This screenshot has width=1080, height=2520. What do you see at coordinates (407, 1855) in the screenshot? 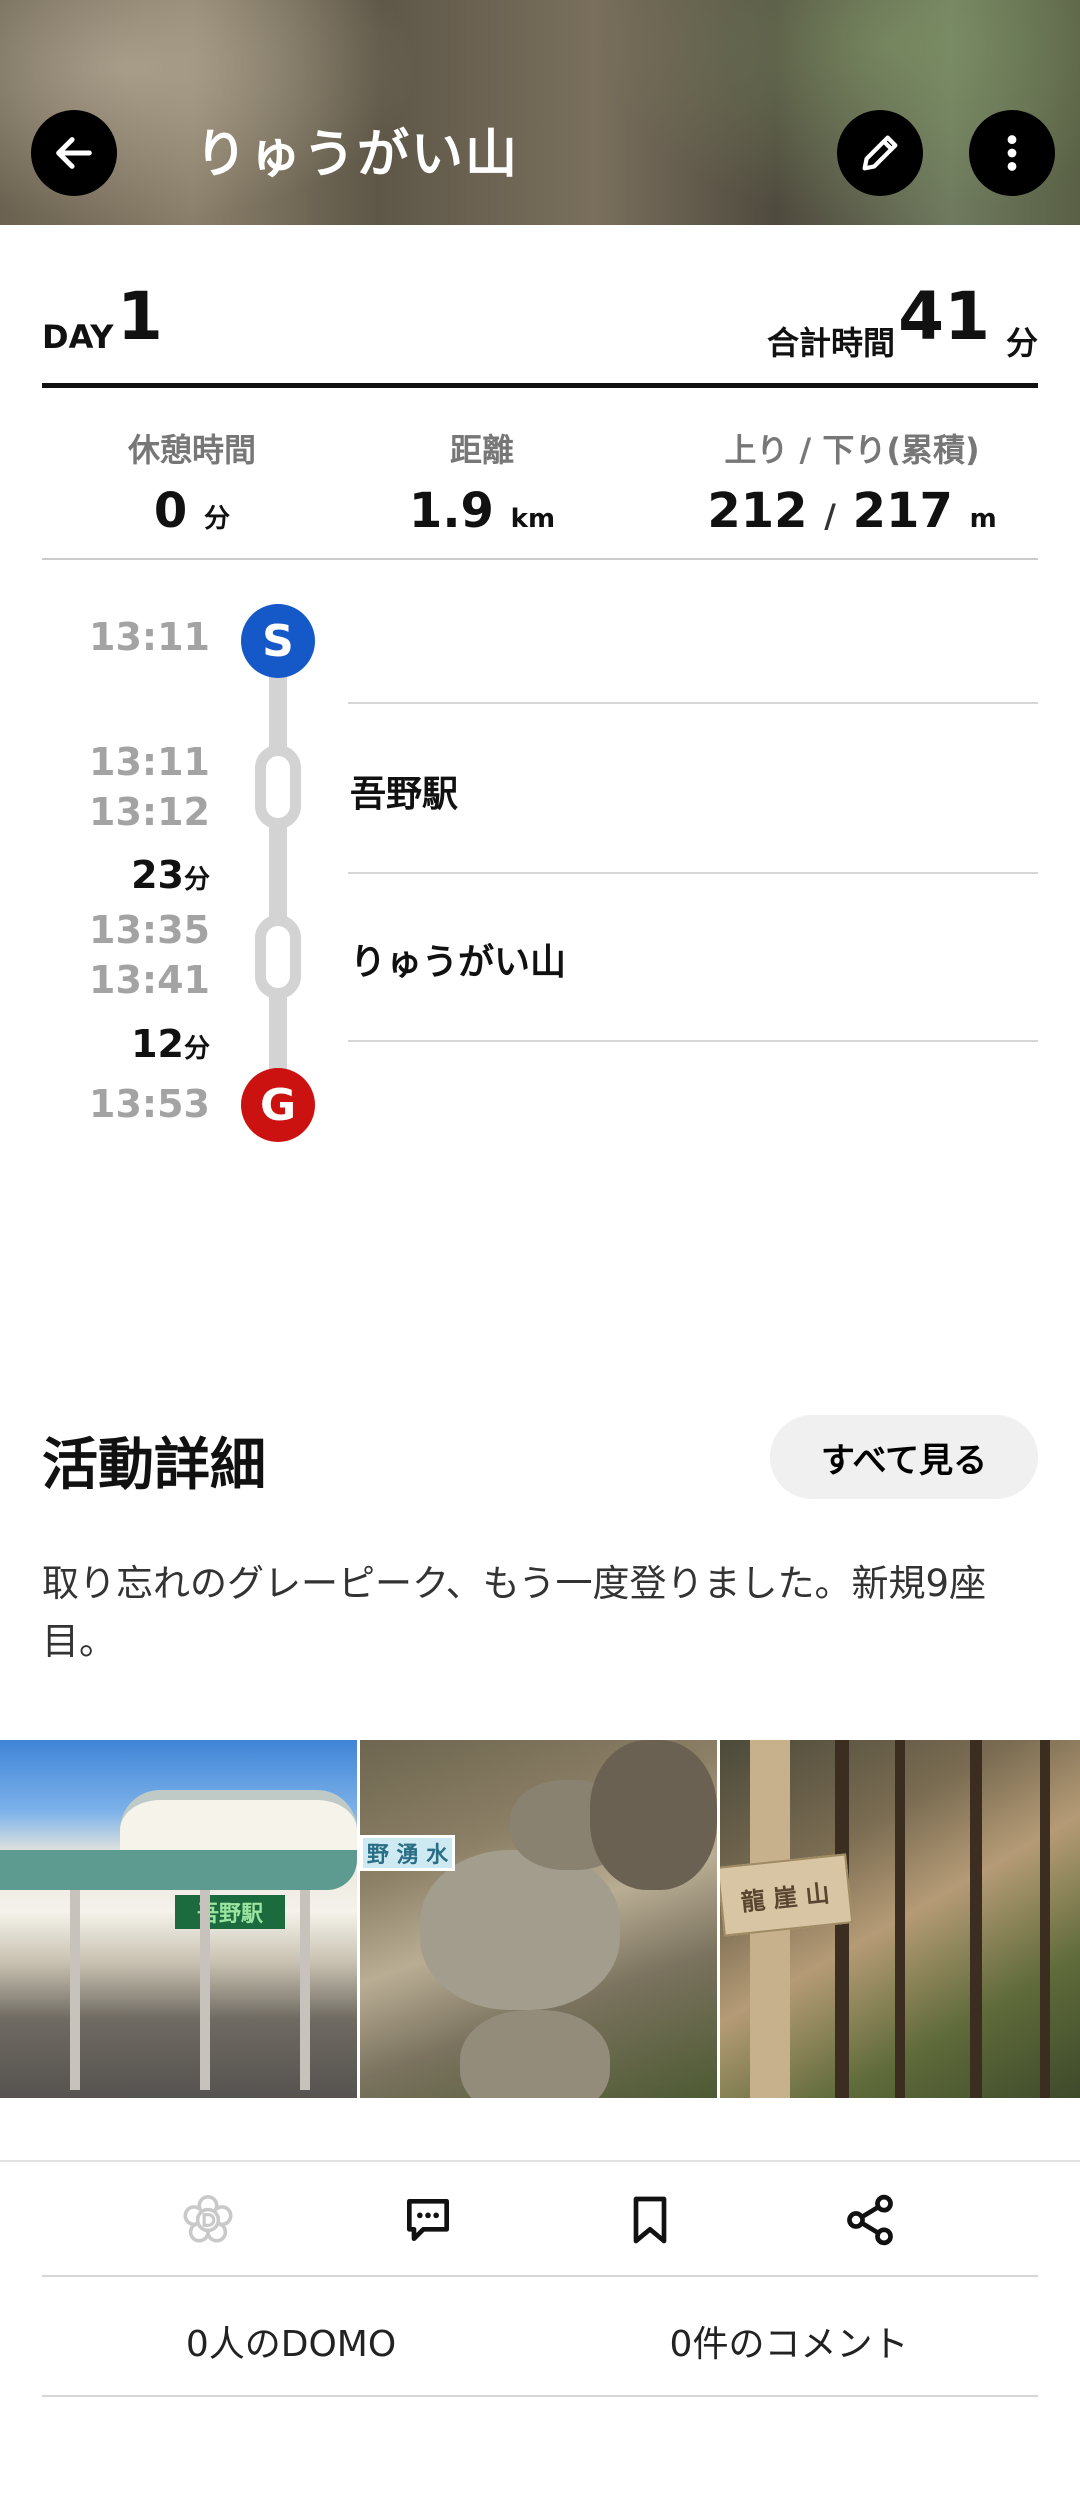
I see `spring-sign-text: 野 湧 水` at bounding box center [407, 1855].